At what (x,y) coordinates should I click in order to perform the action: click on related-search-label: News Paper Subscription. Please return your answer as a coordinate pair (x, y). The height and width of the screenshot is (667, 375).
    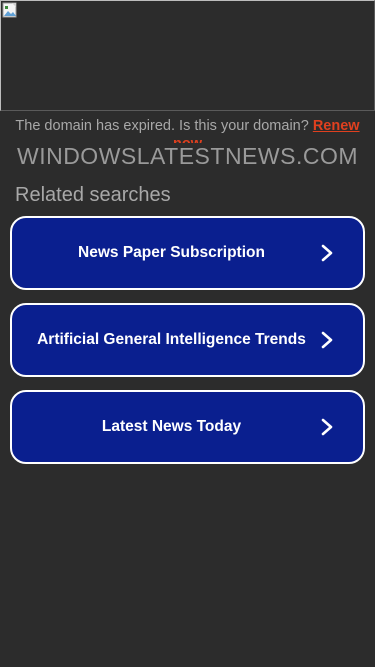
    Looking at the image, I should click on (171, 252).